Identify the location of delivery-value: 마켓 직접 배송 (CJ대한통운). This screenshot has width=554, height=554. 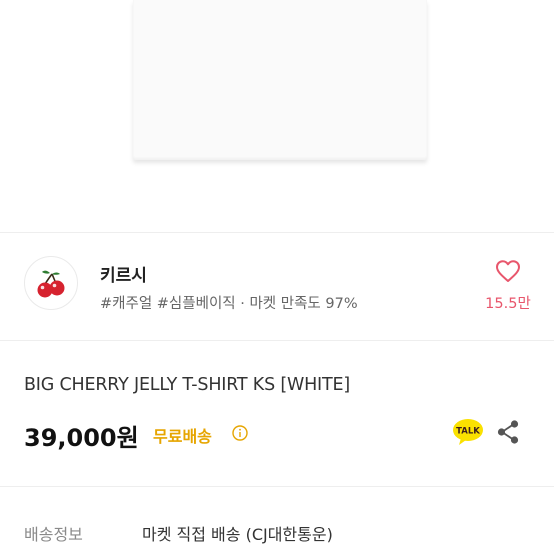
(237, 534).